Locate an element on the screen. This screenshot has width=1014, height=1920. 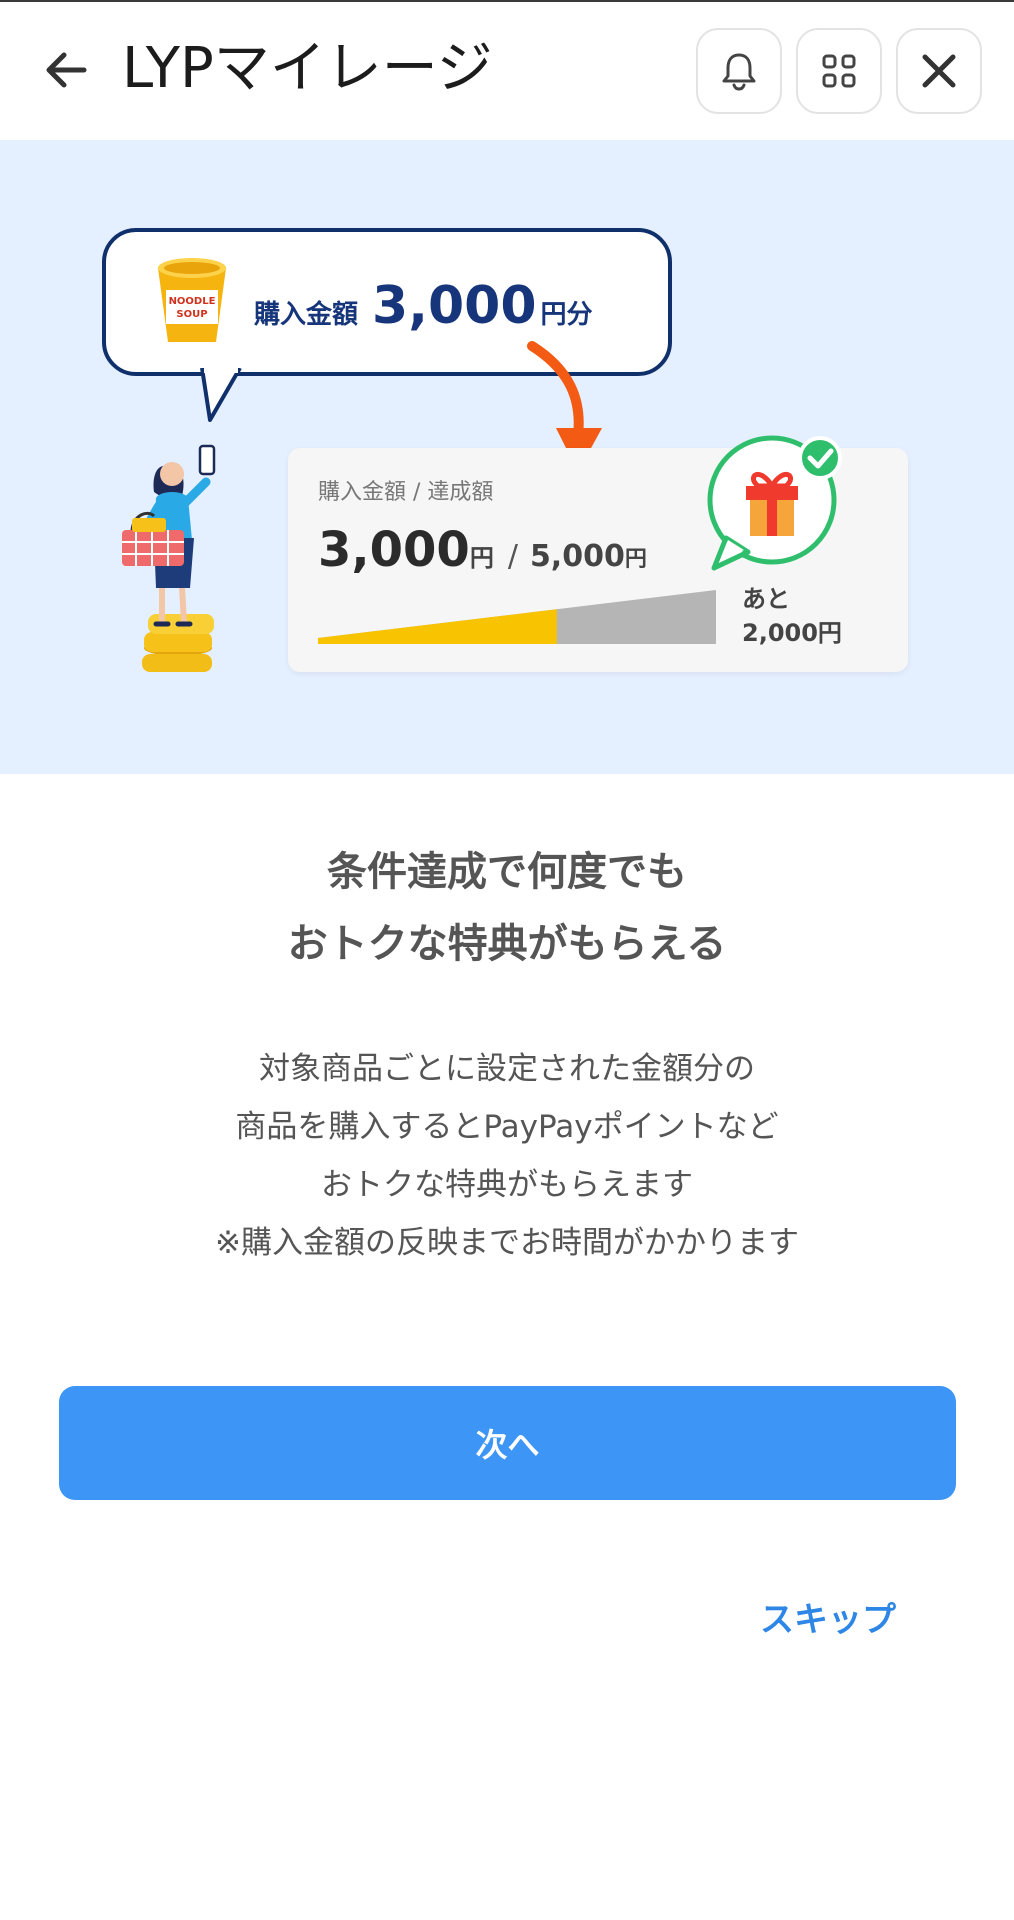
noodle-cup-label: NOODLE is located at coordinates (192, 301).